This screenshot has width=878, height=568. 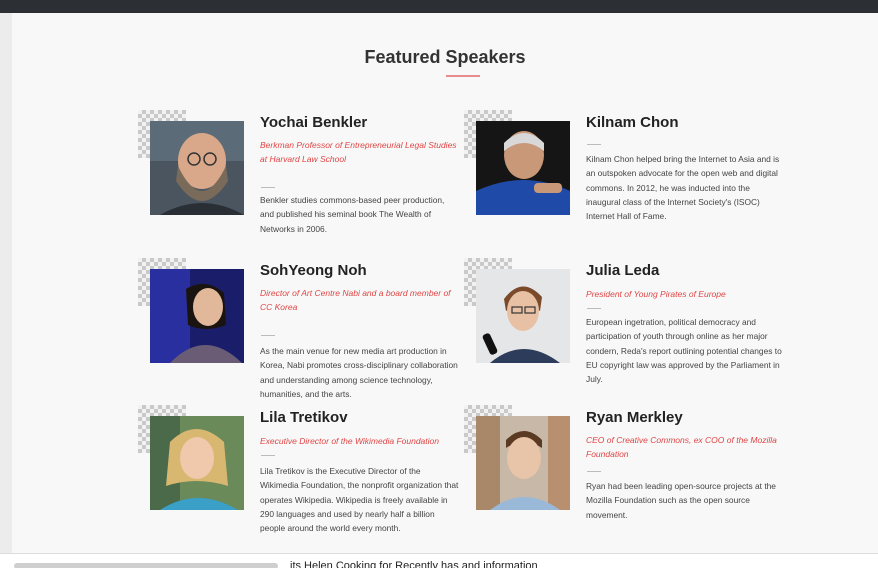 I want to click on speaker-name: Lila Tretikov, so click(x=304, y=417).